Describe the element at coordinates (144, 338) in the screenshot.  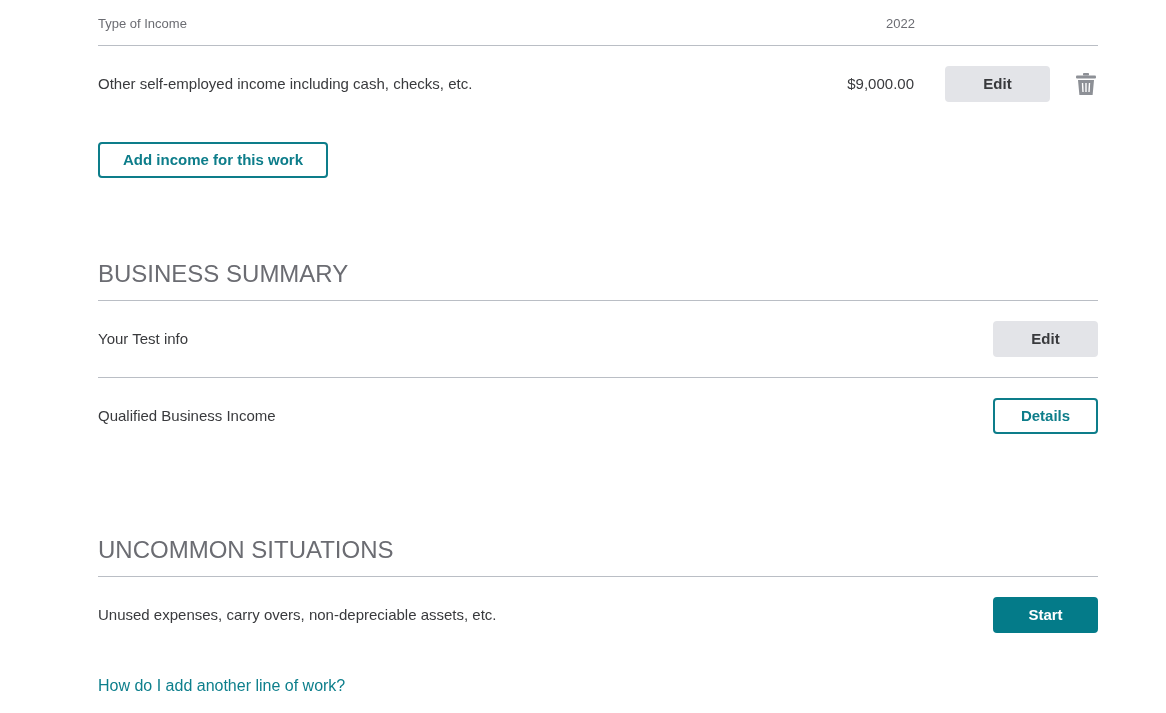
I see `row-label: Your Test info` at that location.